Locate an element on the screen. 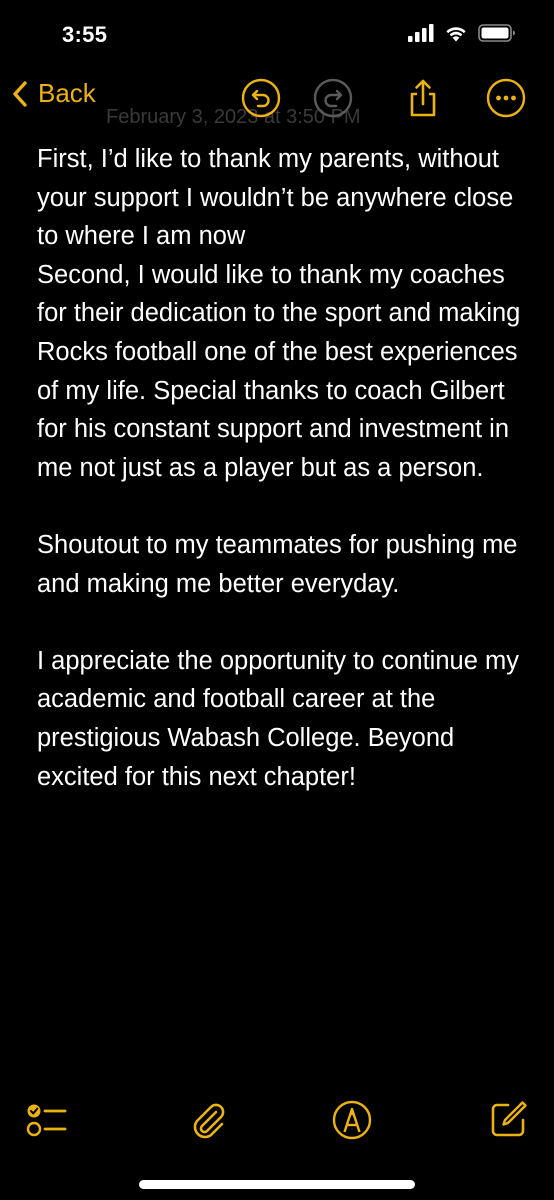 This screenshot has height=1200, width=554. bottom-toolbar is located at coordinates (277, 1120).